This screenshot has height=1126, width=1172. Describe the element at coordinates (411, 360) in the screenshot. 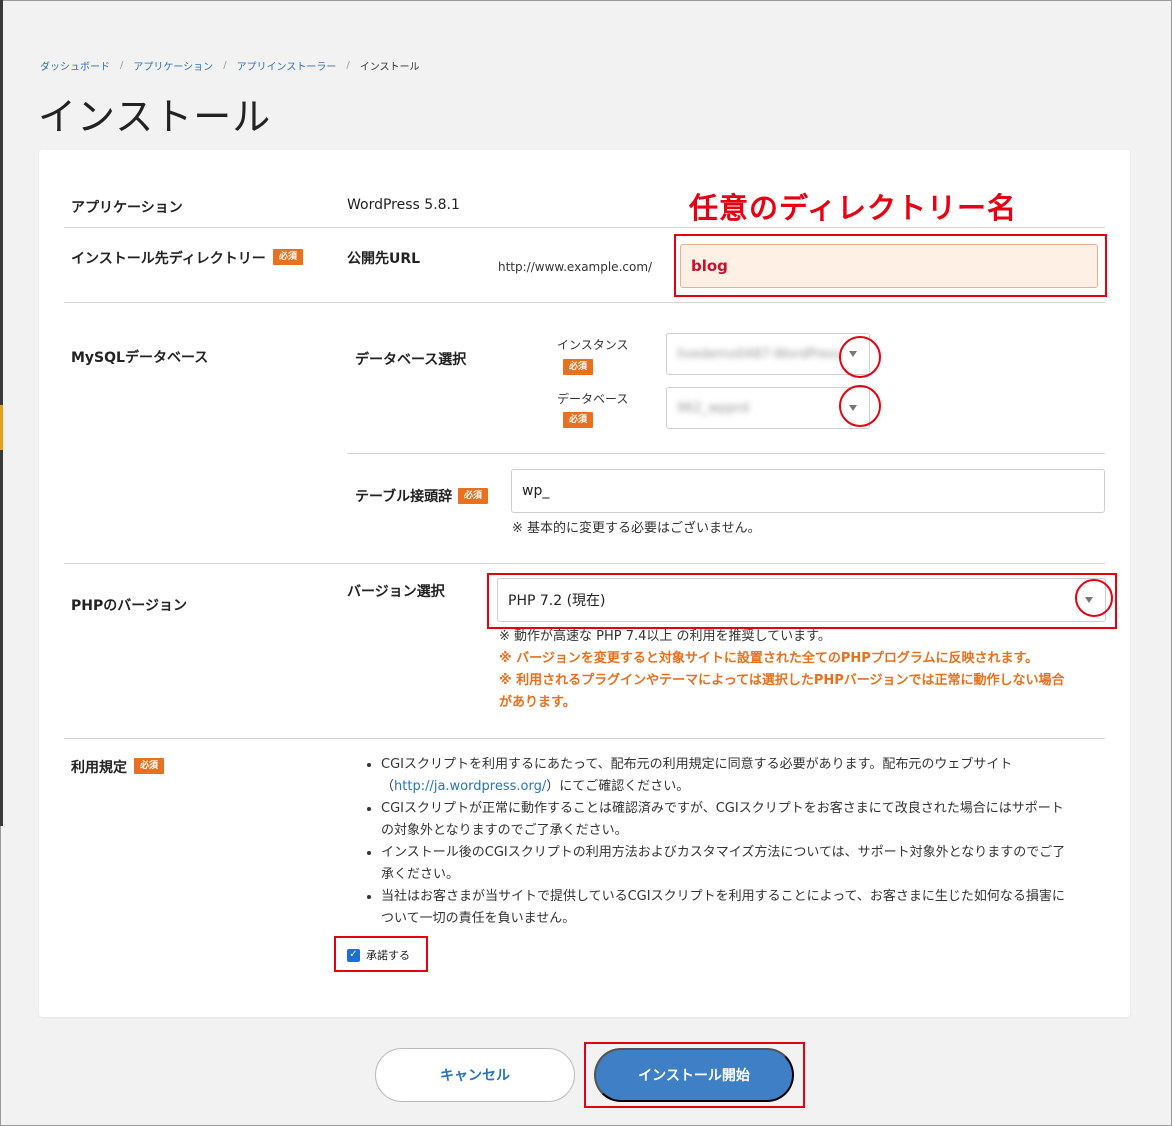

I see `db-select-label: データベース選択` at that location.